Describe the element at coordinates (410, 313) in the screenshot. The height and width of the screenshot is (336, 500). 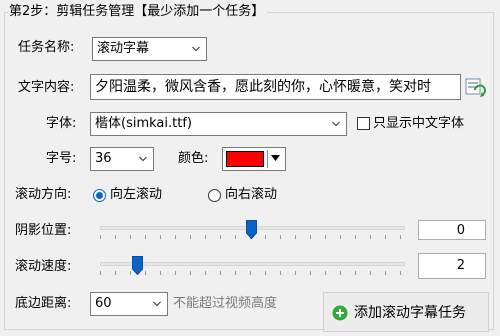
I see `add-task-button-label: 添加滚动字幕任务` at that location.